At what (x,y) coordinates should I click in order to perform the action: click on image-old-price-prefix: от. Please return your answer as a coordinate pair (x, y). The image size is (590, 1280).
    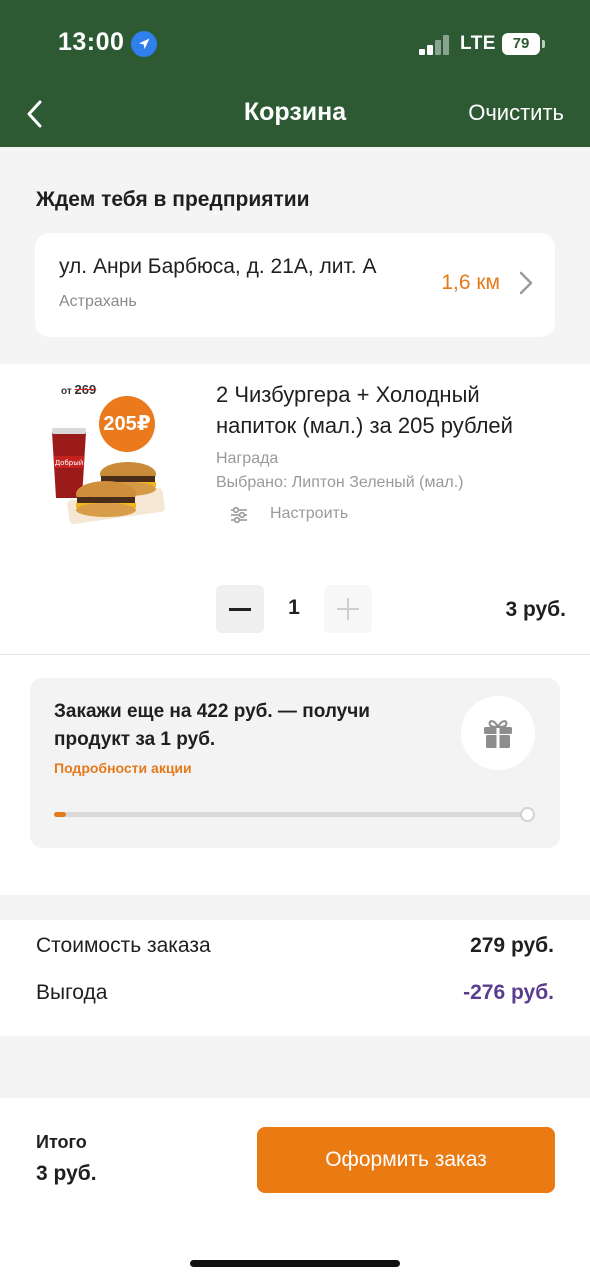
    Looking at the image, I should click on (66, 391).